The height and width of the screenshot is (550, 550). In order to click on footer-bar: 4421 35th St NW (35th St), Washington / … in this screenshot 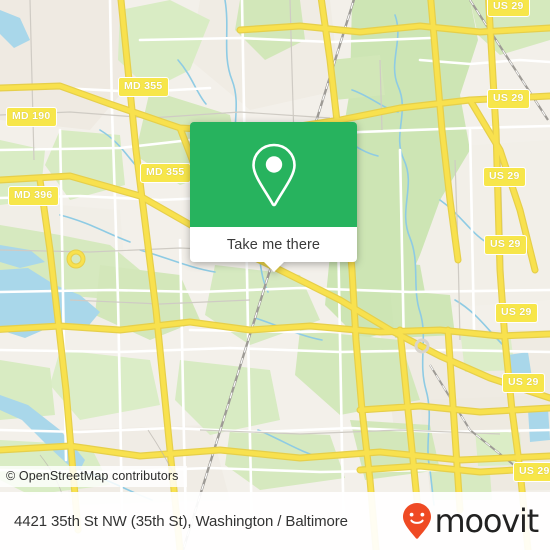, I will do `click(275, 521)`.